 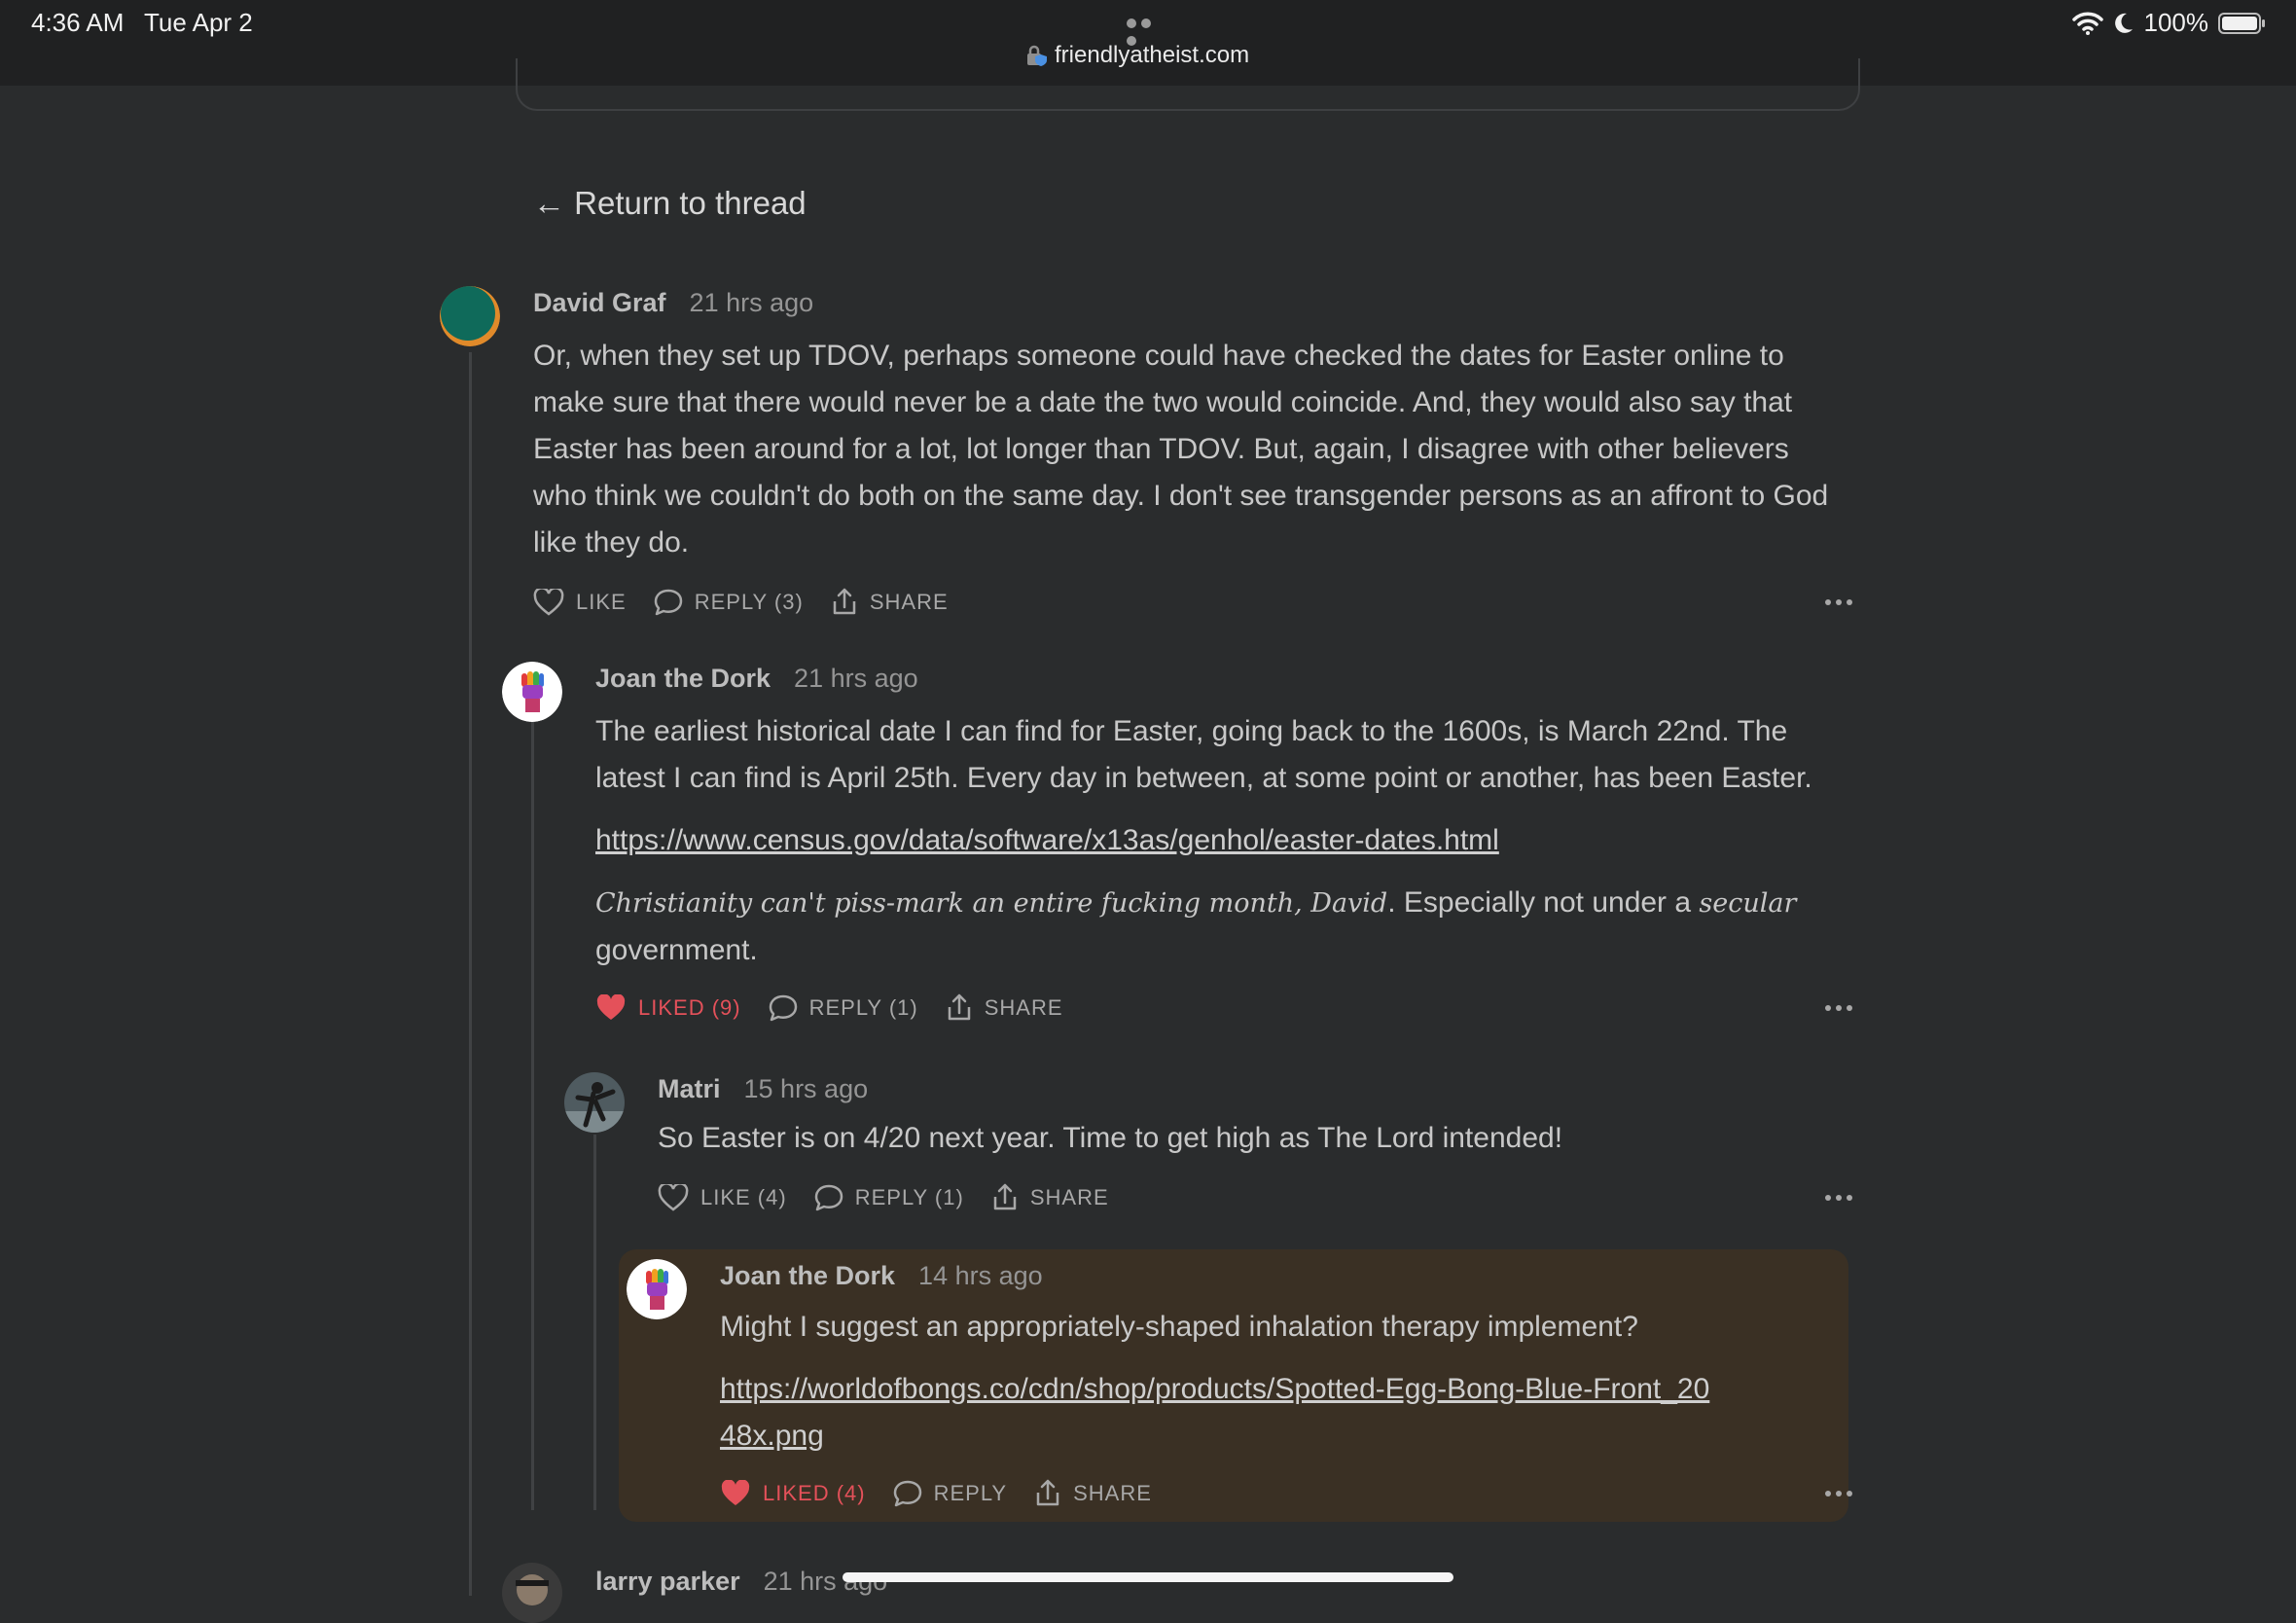 What do you see at coordinates (806, 1089) in the screenshot?
I see `comment-time: 15 hrs ago` at bounding box center [806, 1089].